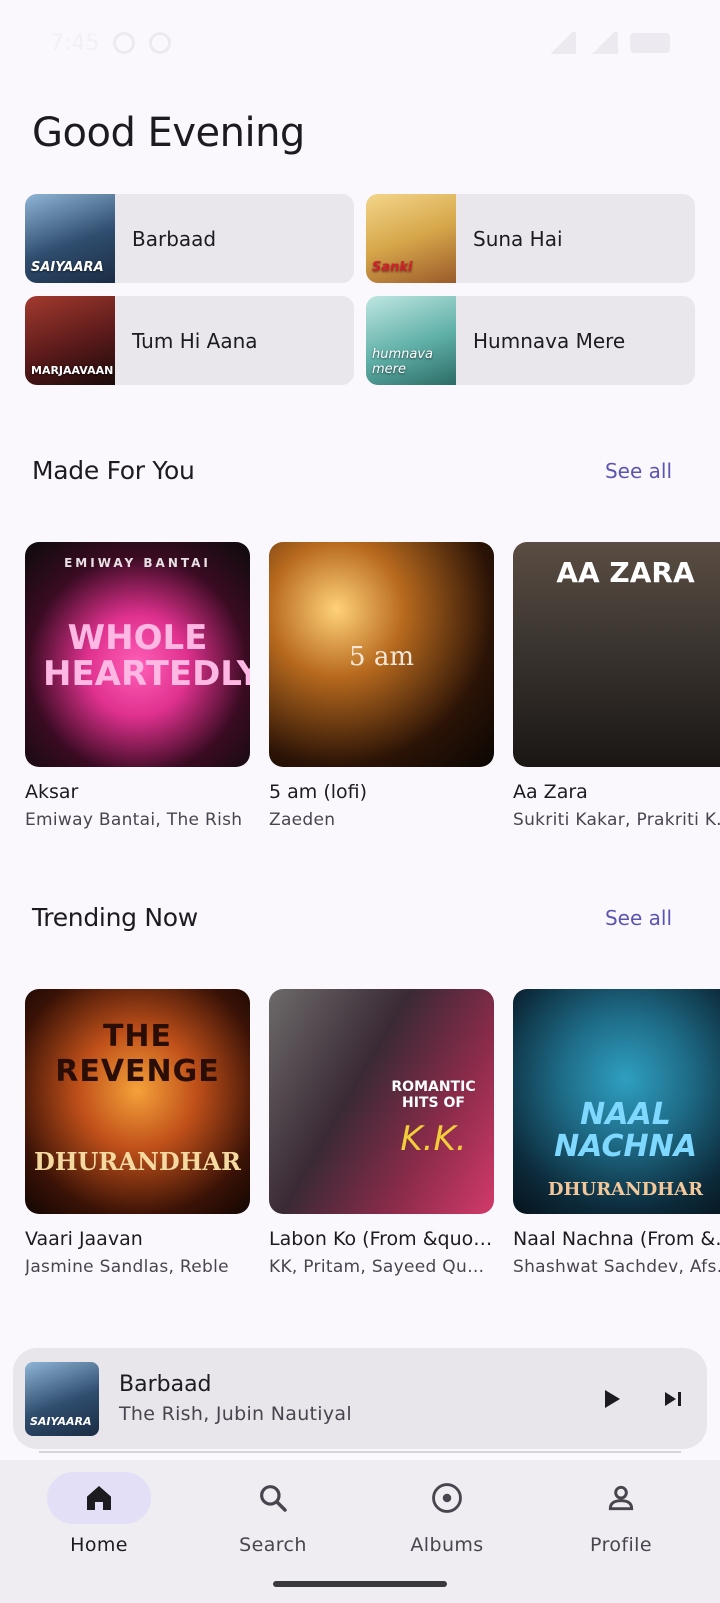 The height and width of the screenshot is (1603, 720). I want to click on search-icon, so click(273, 1498).